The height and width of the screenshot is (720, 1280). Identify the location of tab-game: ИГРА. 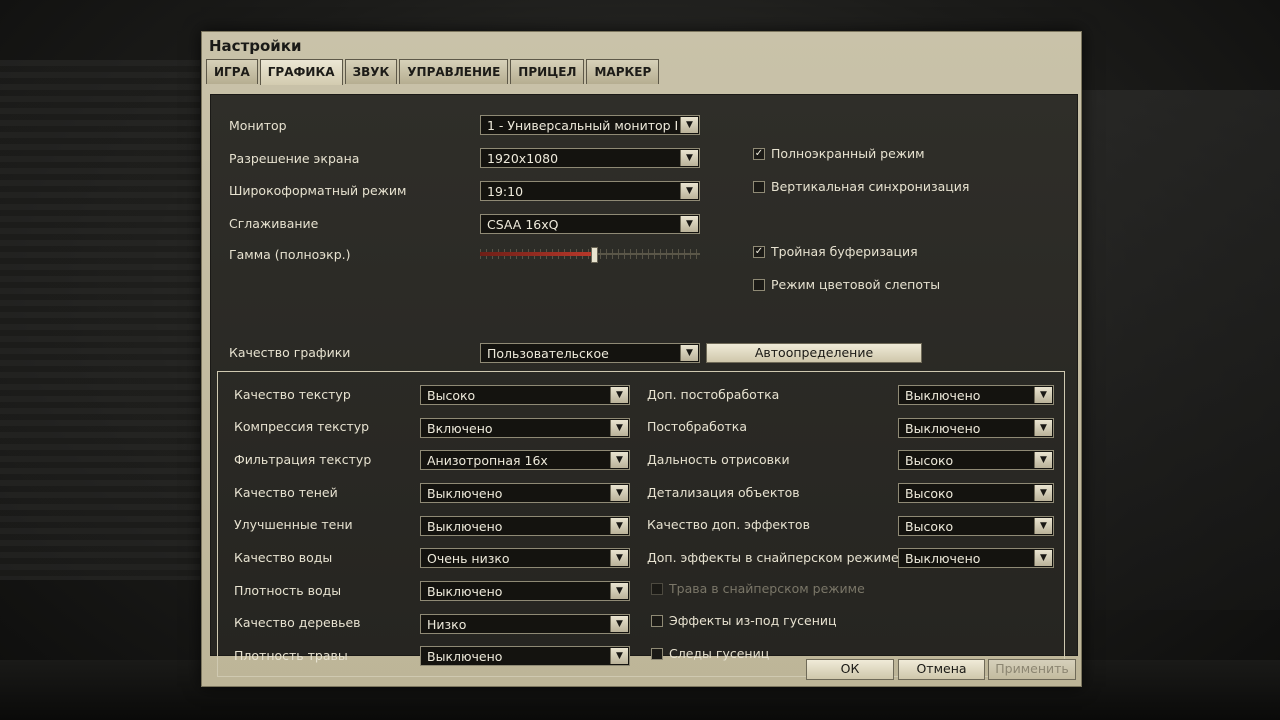
(232, 71).